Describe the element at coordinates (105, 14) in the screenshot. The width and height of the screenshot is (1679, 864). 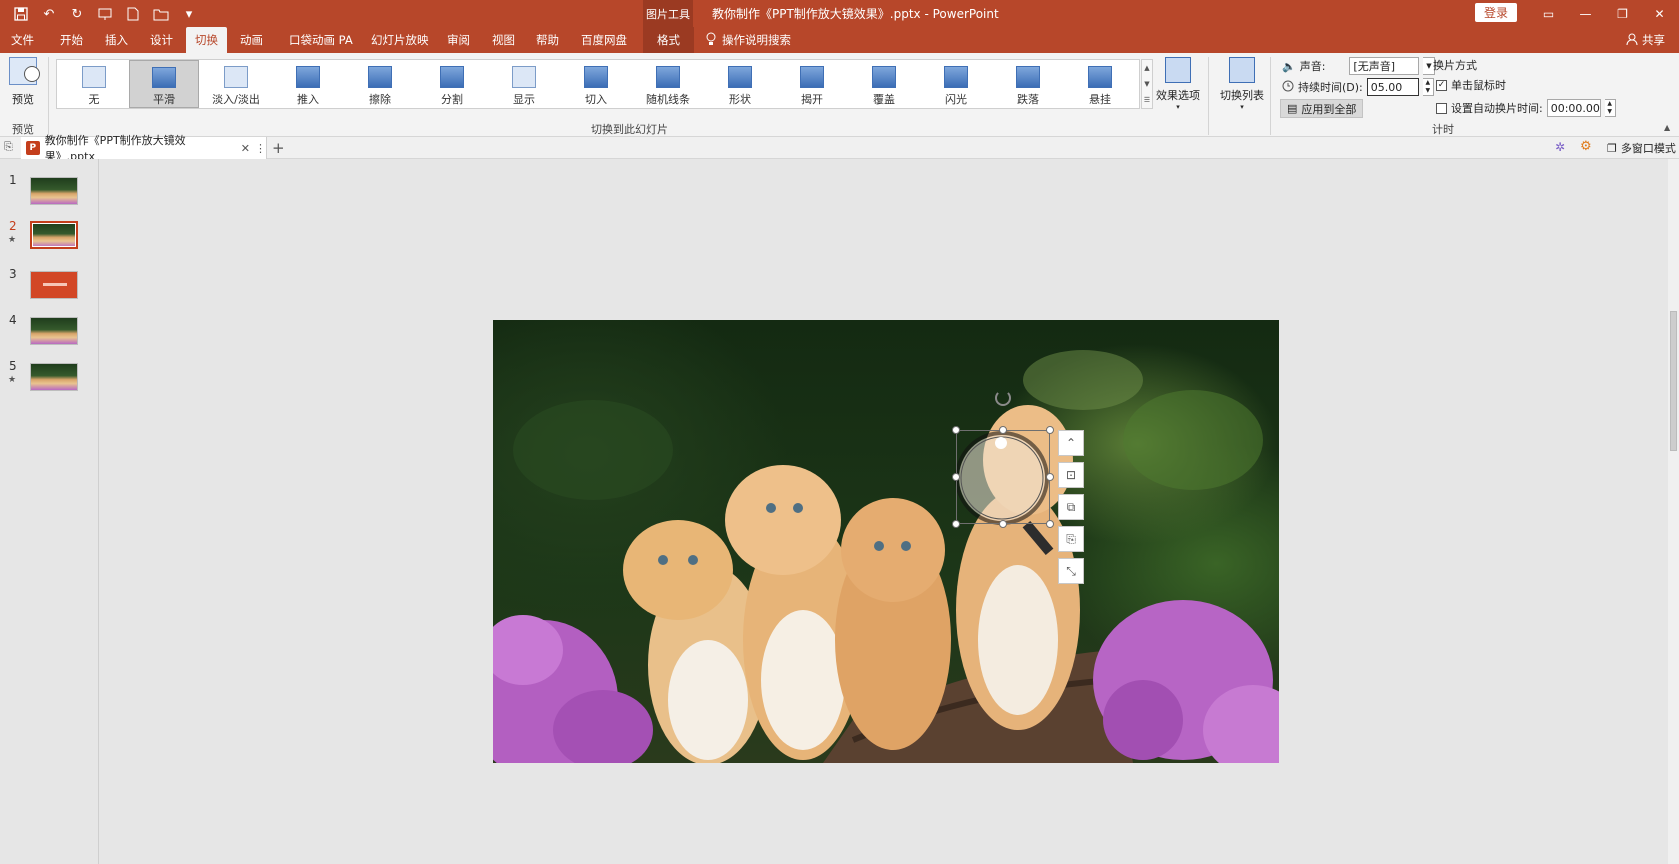
I see `start-slideshow-icon` at that location.